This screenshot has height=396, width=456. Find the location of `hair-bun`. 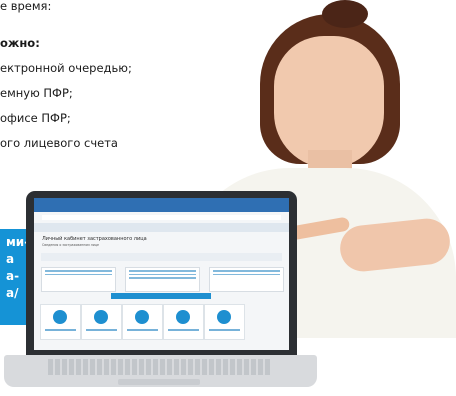

hair-bun is located at coordinates (345, 14).